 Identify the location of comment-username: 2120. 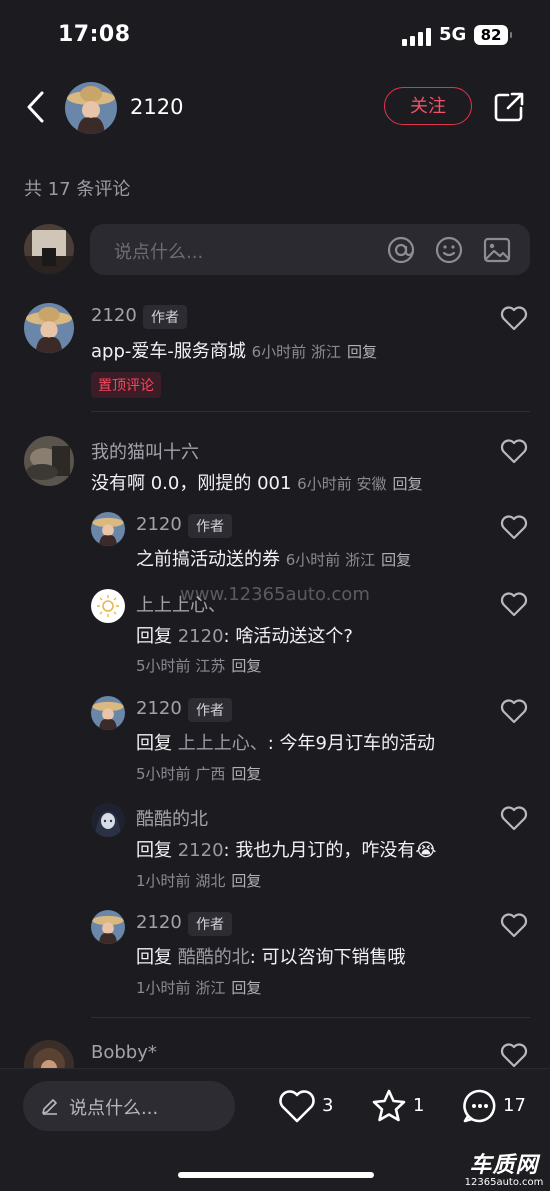
(114, 315).